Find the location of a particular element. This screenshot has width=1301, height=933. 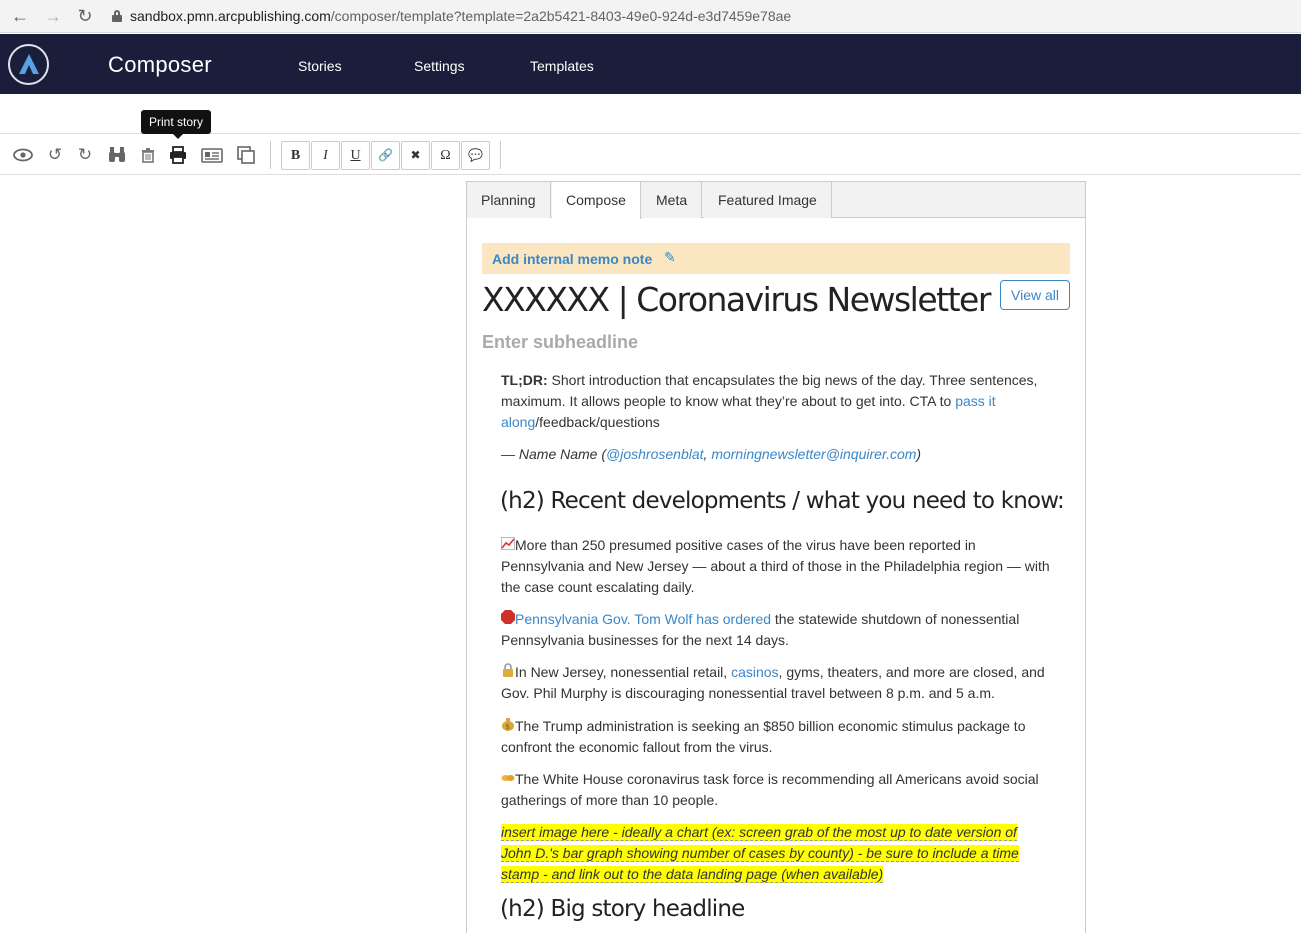

tab-compose: Compose is located at coordinates (596, 200).